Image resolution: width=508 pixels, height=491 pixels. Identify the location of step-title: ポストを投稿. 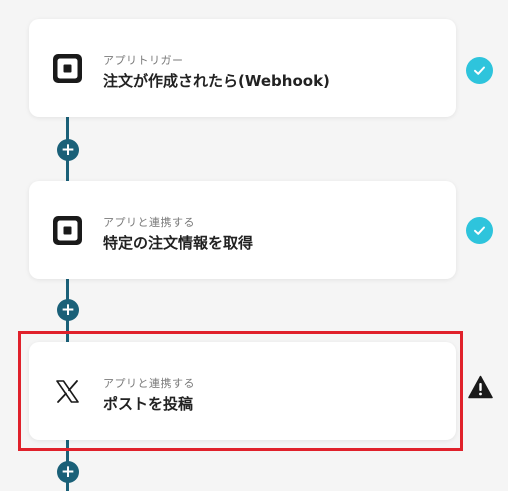
(148, 404).